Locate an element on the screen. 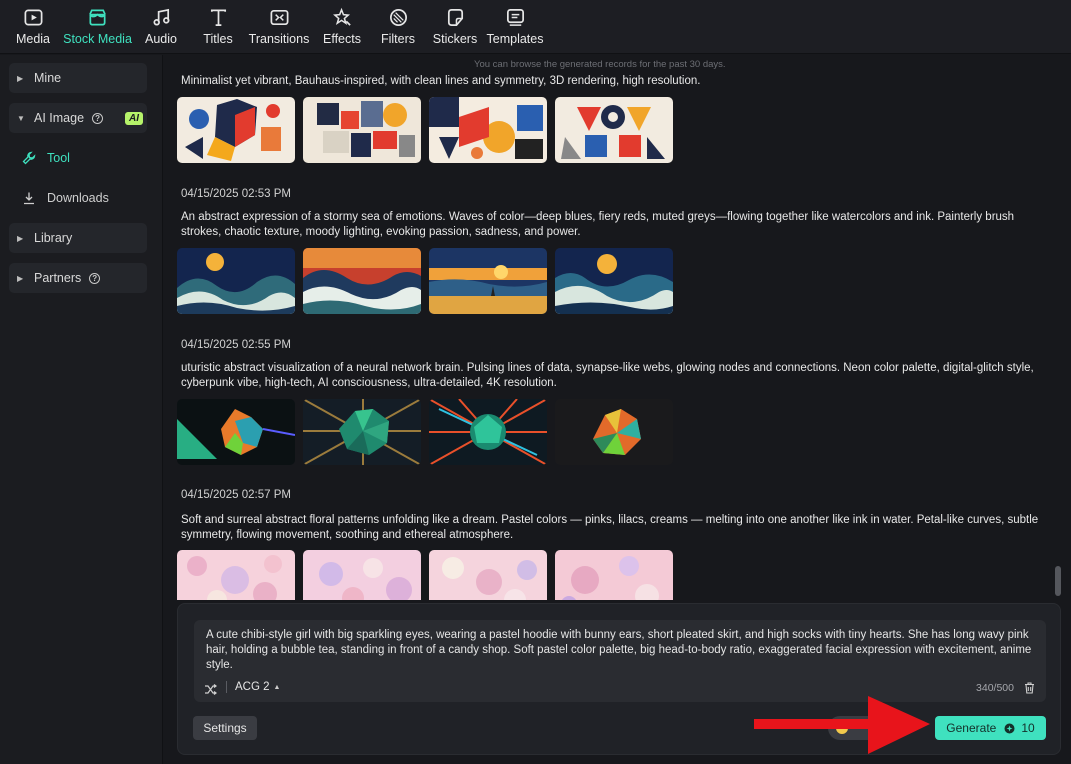 The height and width of the screenshot is (764, 1071). ai-badge: AI is located at coordinates (134, 118).